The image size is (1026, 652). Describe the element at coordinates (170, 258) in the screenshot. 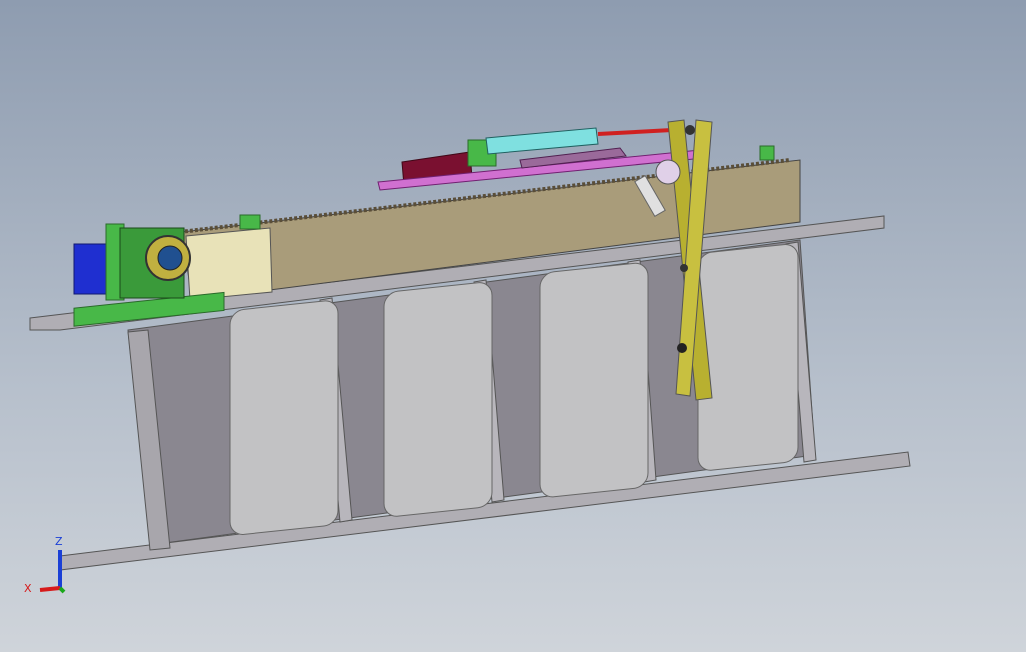

I see `sprocket-hub` at that location.